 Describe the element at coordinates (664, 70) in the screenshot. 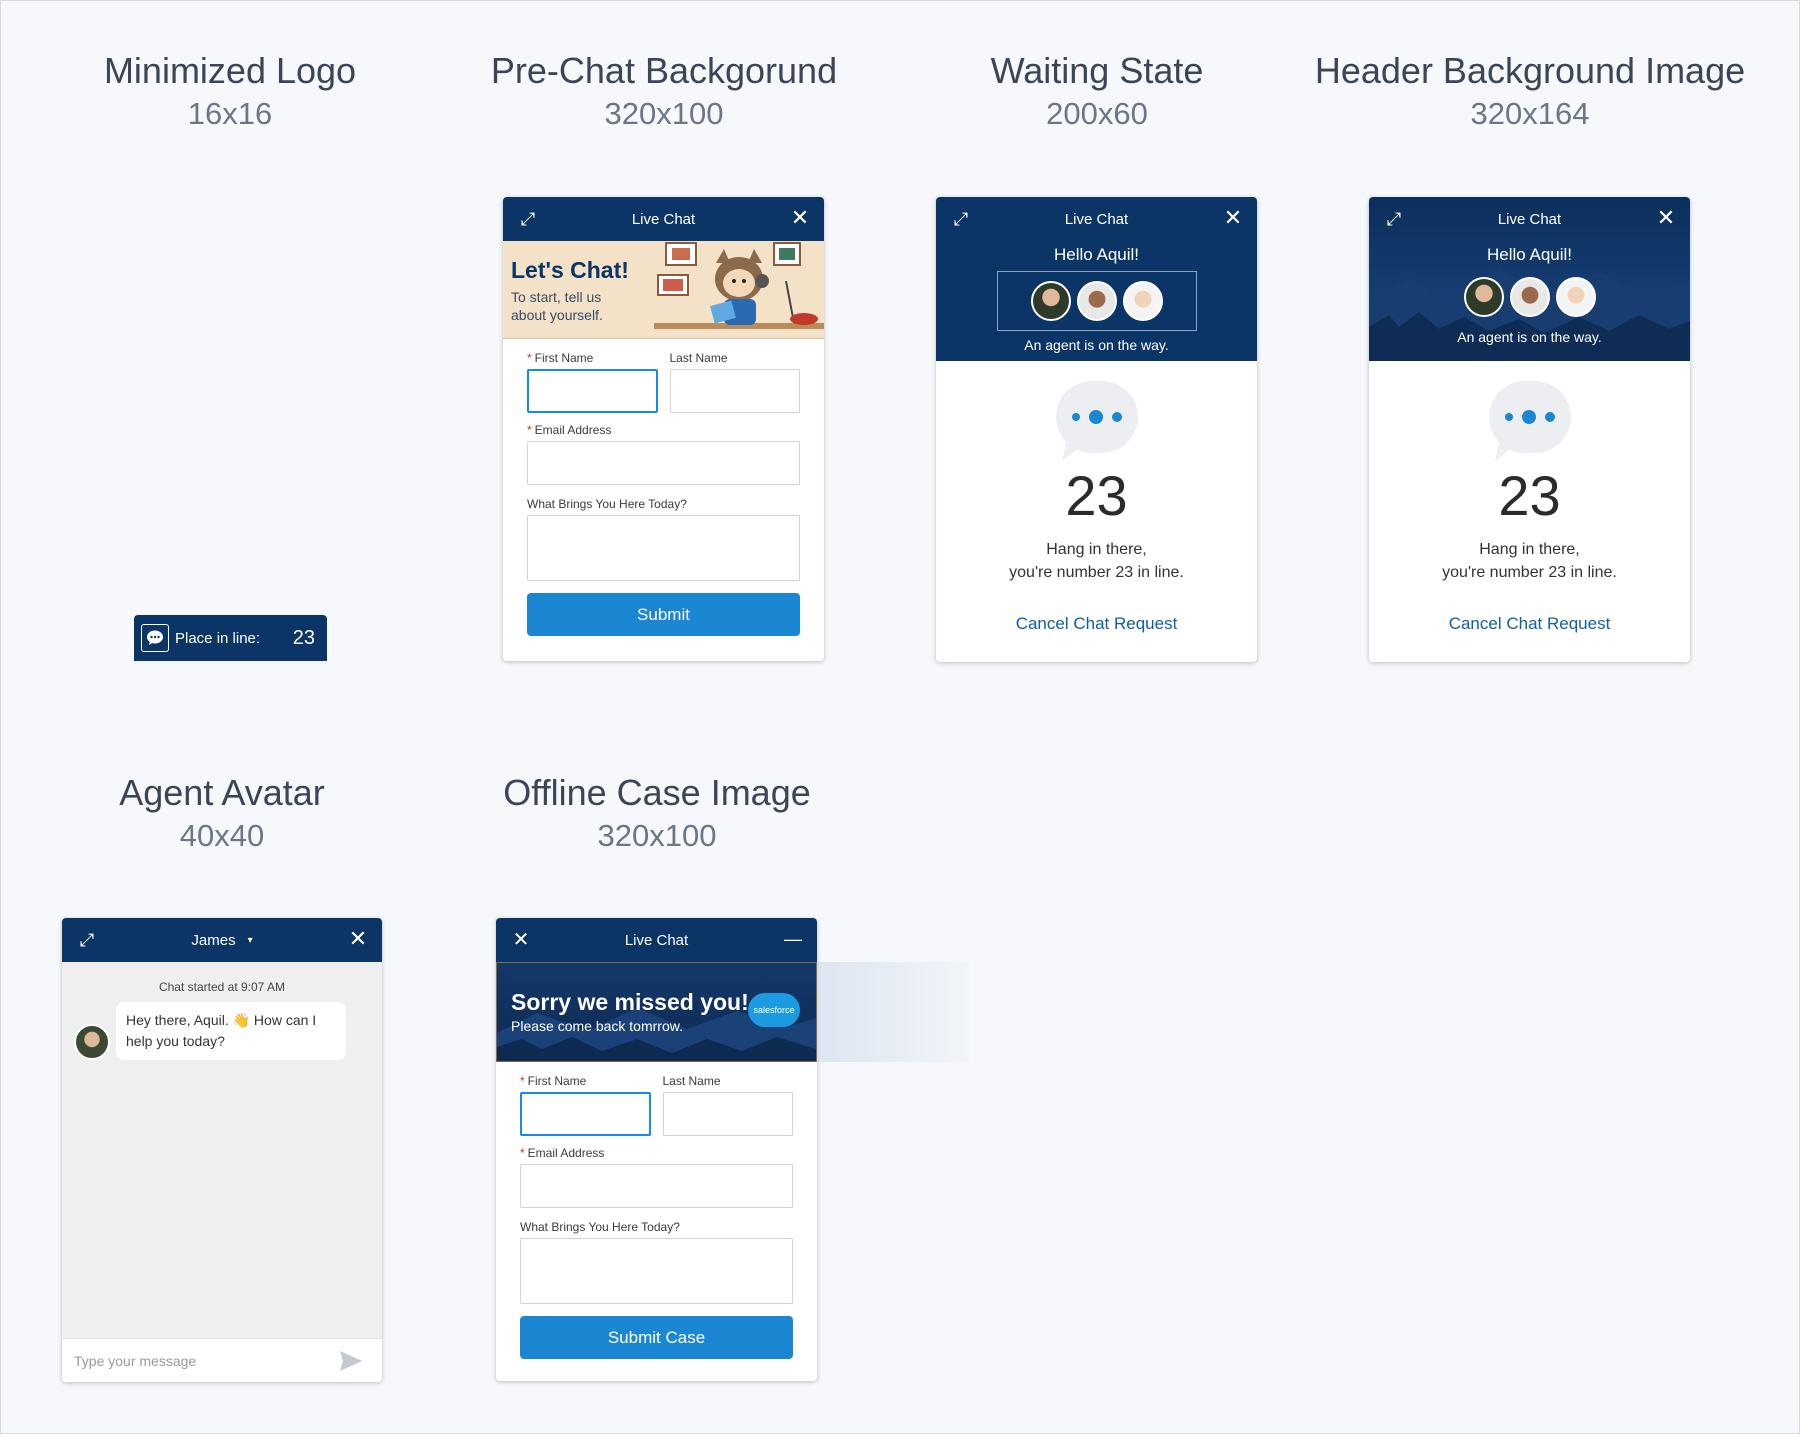

I see `section-title-prechat: Pre-Chat Backgorund` at that location.